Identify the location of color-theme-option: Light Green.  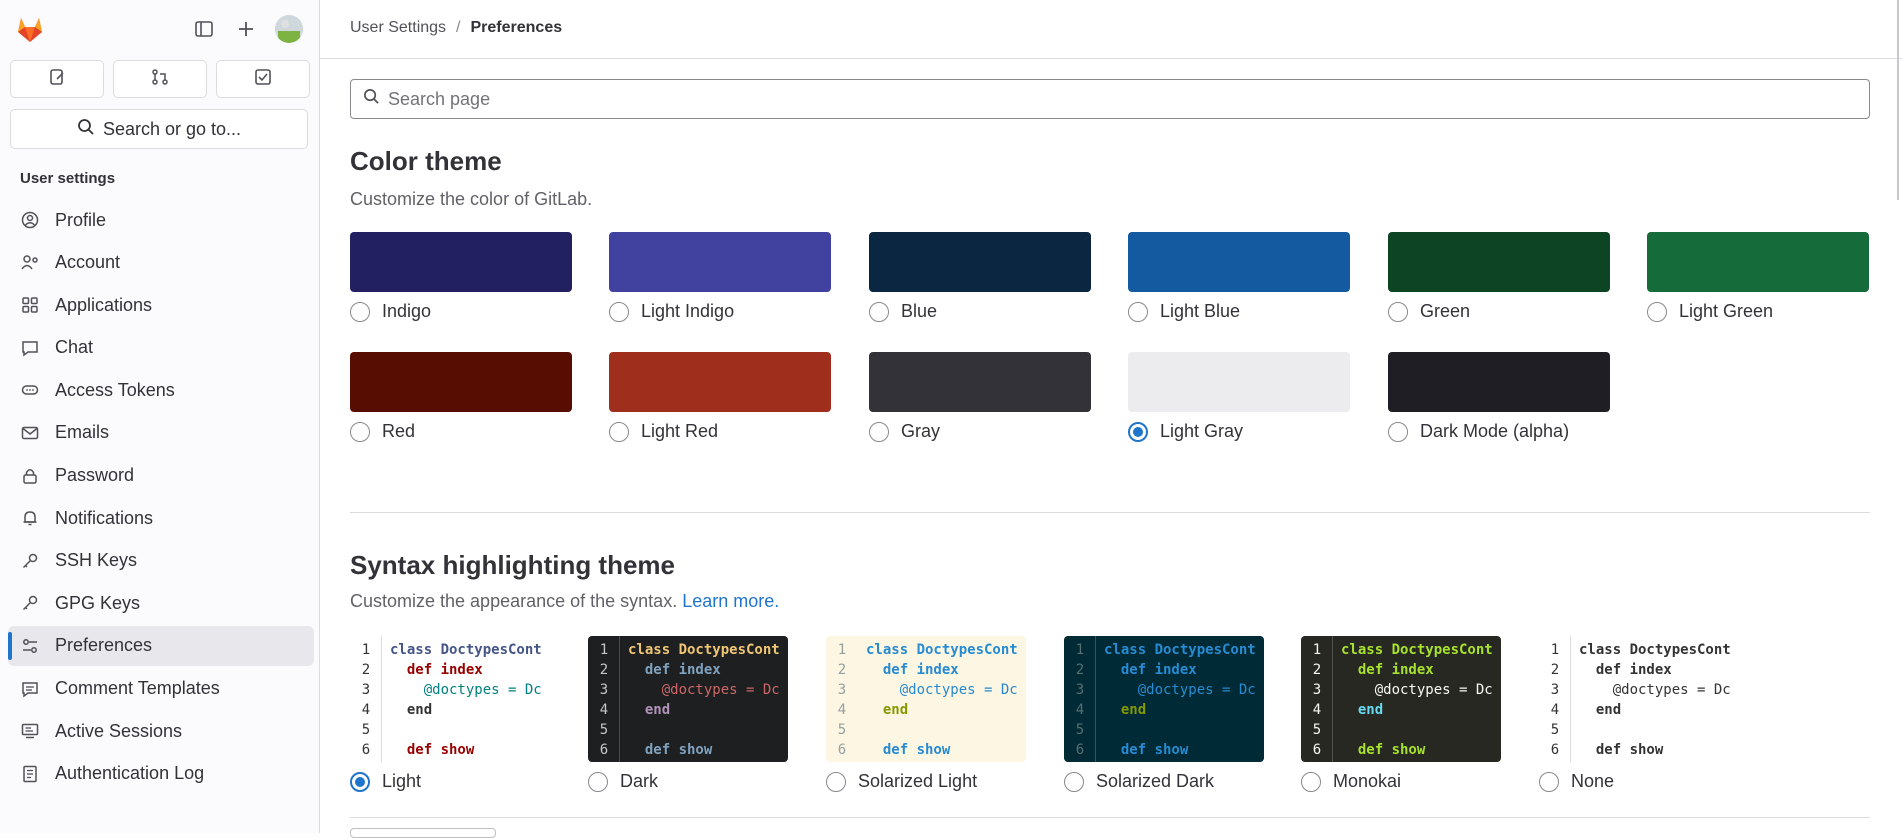
(1710, 311).